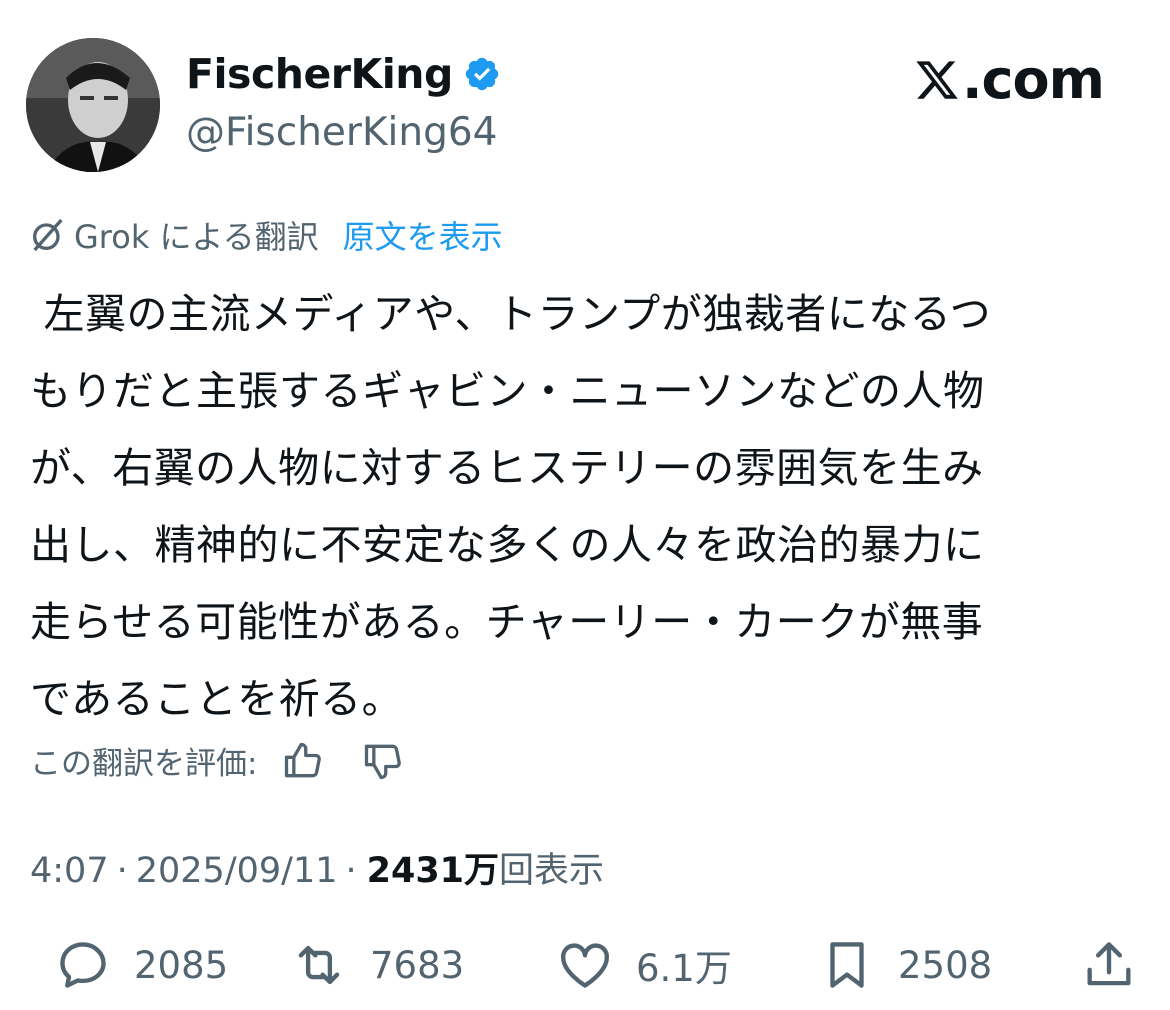 The height and width of the screenshot is (1010, 1170). What do you see at coordinates (237, 871) in the screenshot?
I see `tweet-date: 2025/09/11` at bounding box center [237, 871].